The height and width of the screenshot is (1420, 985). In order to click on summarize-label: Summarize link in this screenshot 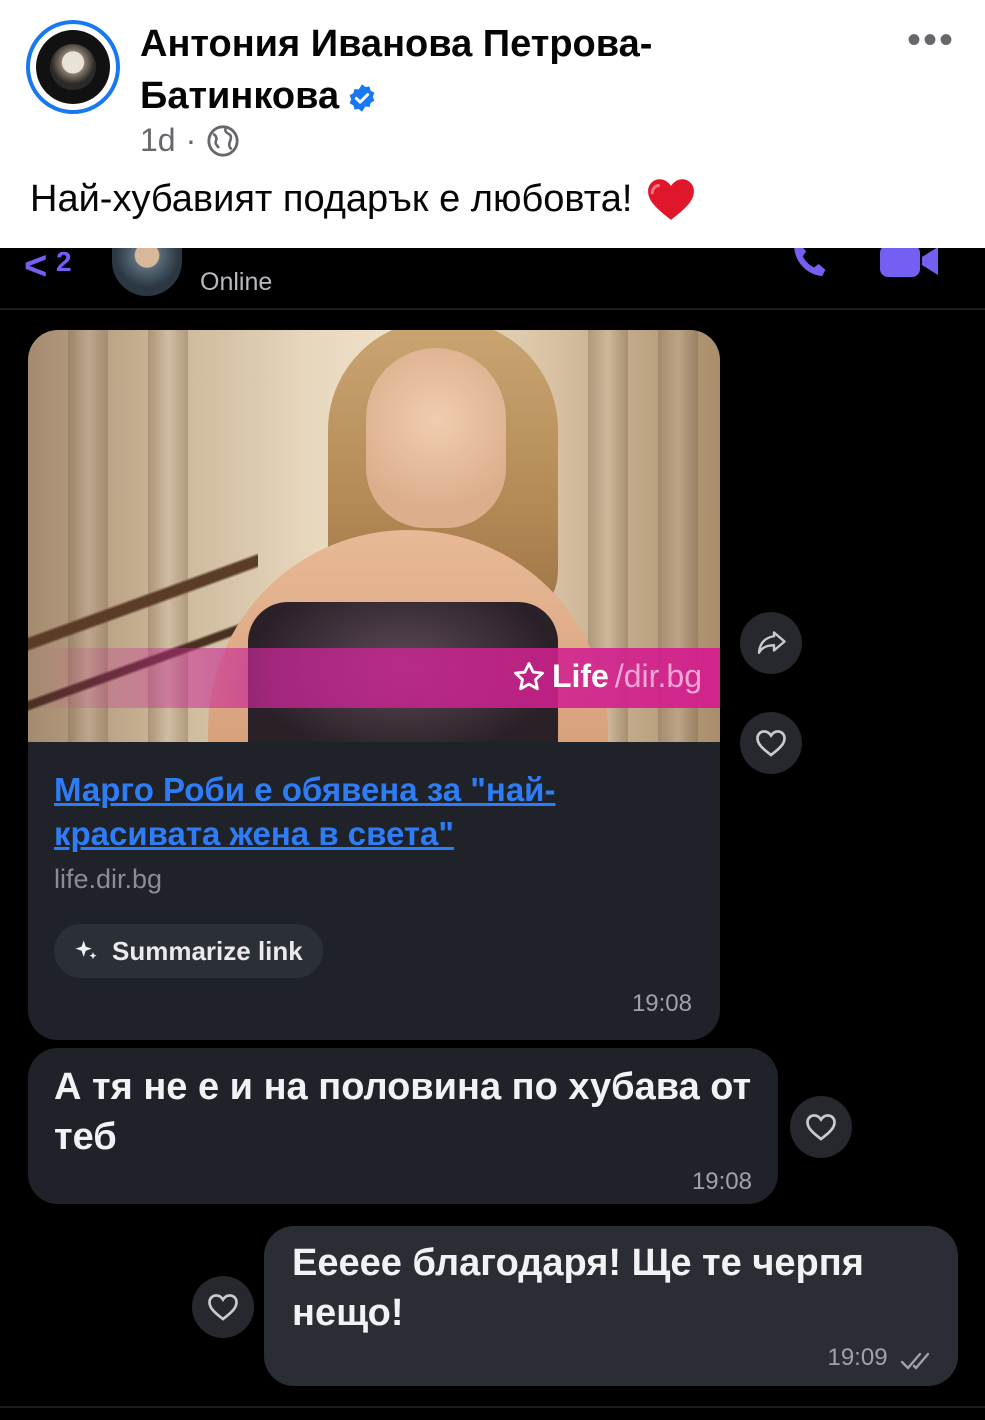, I will do `click(207, 950)`.